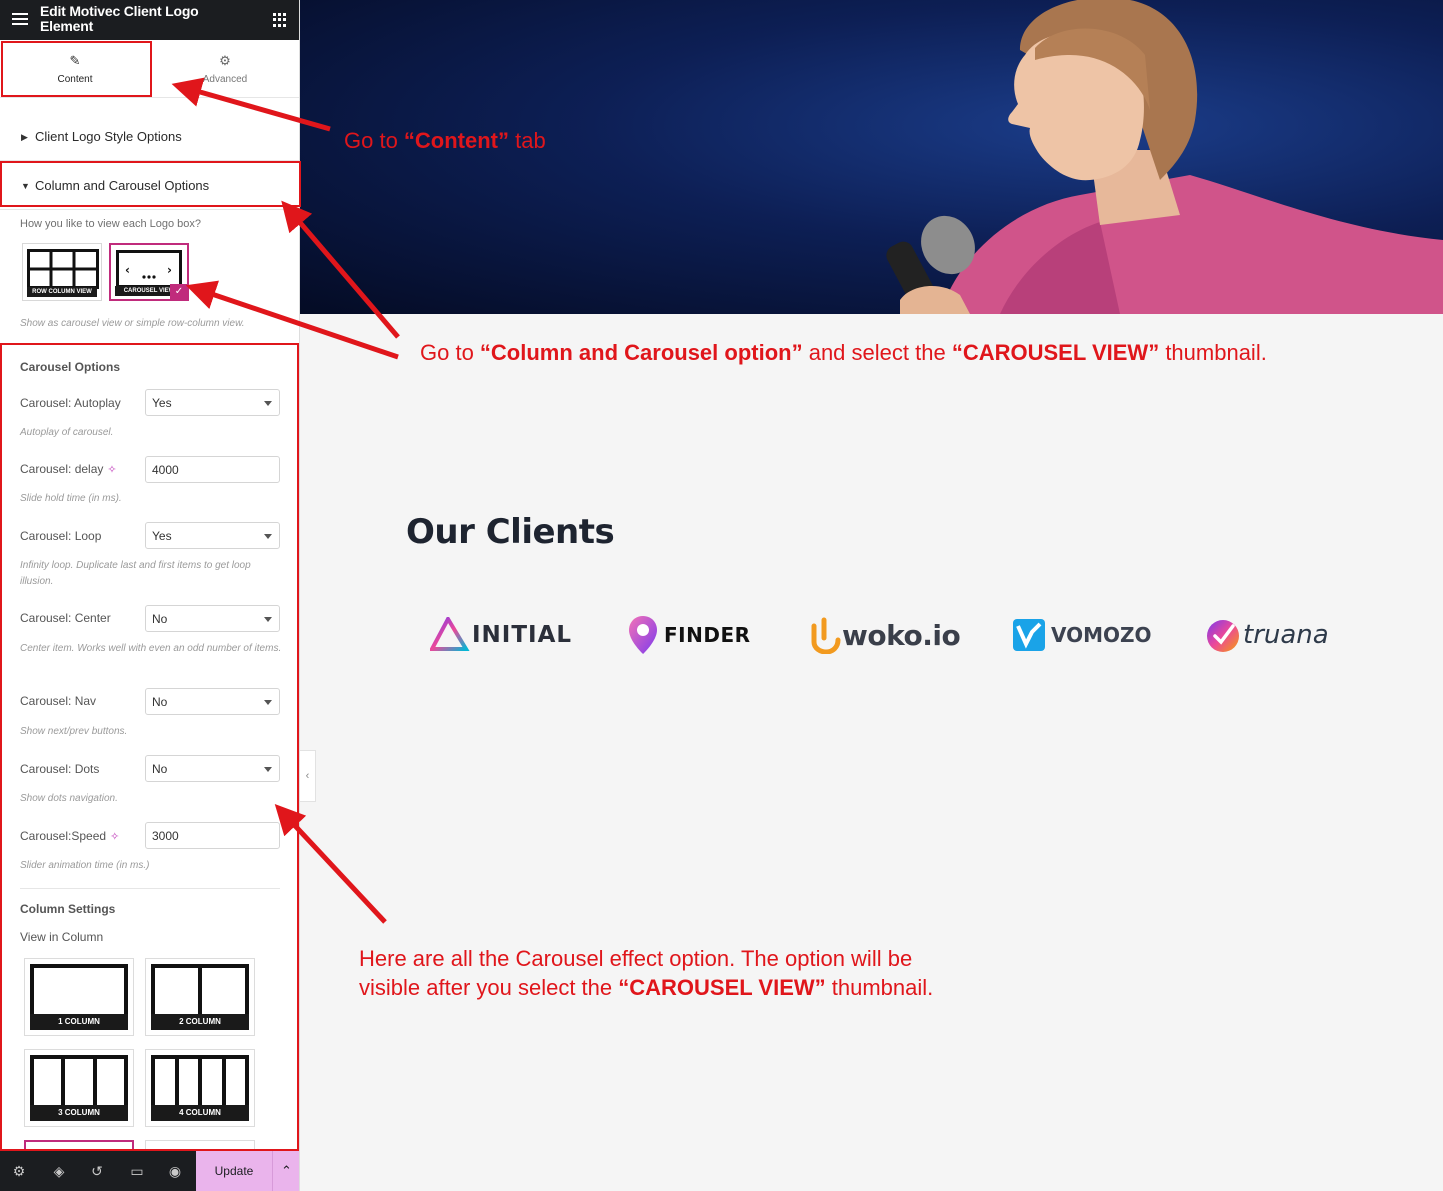  What do you see at coordinates (24, 137) in the screenshot?
I see `caret-right-icon: ▶` at bounding box center [24, 137].